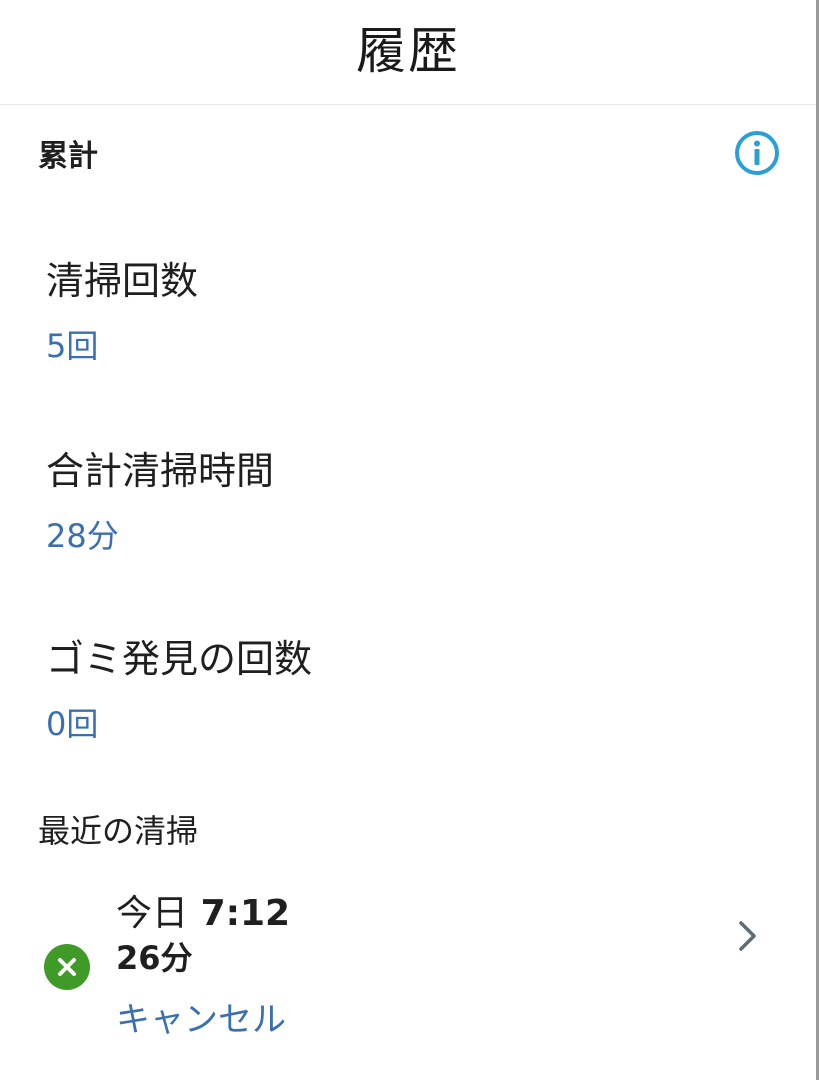  Describe the element at coordinates (179, 690) in the screenshot. I see `stat-dirt-detected-count: ゴミ発見の回数 0回` at that location.